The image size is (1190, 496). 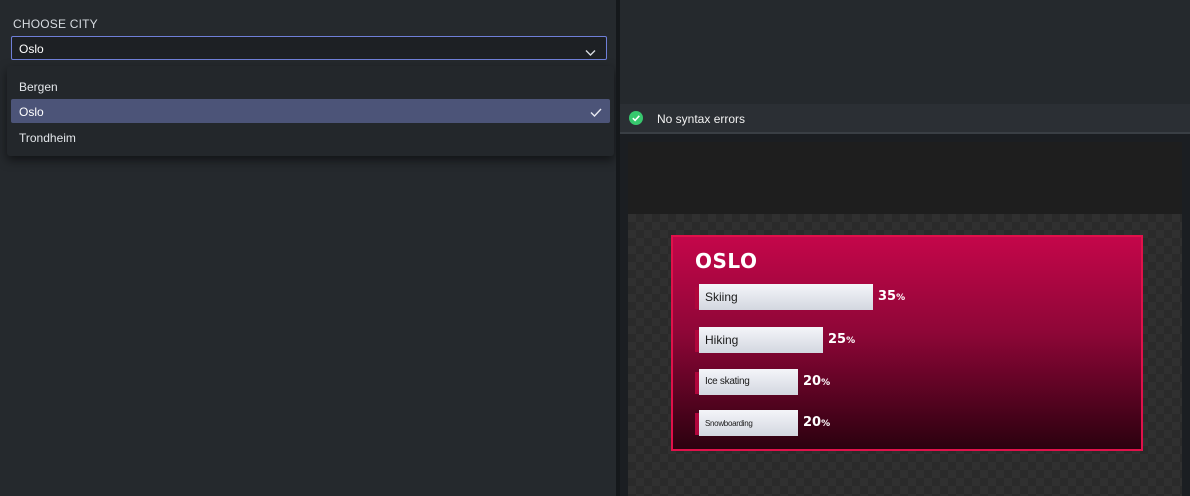 What do you see at coordinates (38, 87) in the screenshot?
I see `option-label: Bergen` at bounding box center [38, 87].